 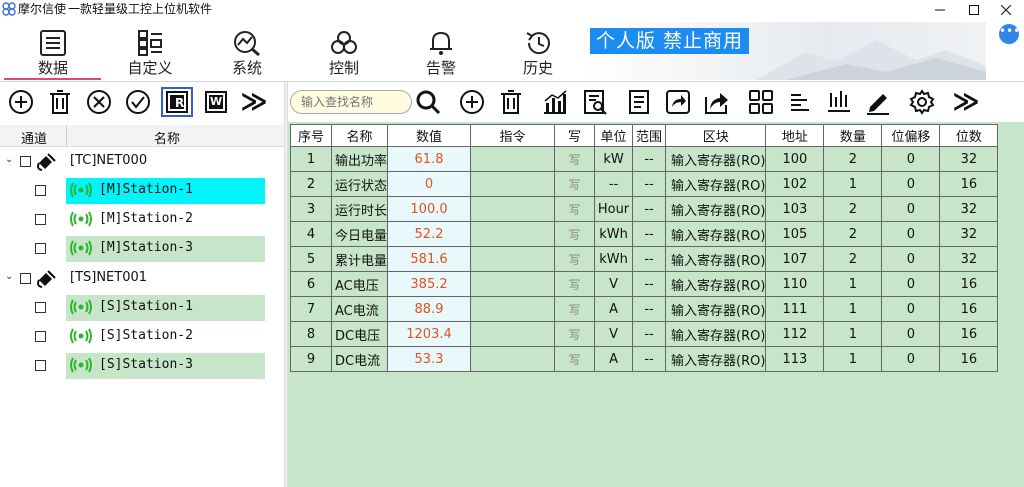 I want to click on minimize-button, so click(x=940, y=10).